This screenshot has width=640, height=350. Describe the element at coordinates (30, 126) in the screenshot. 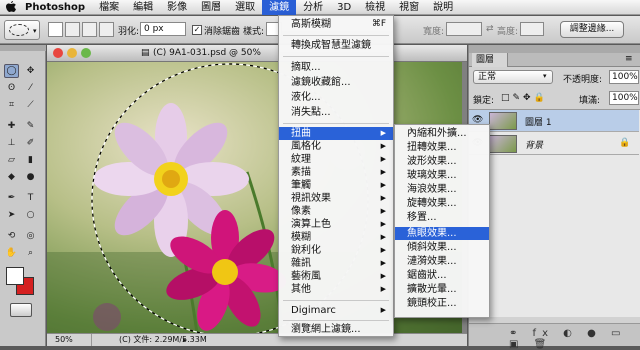

I see `brush-tool-icon: ✎` at that location.